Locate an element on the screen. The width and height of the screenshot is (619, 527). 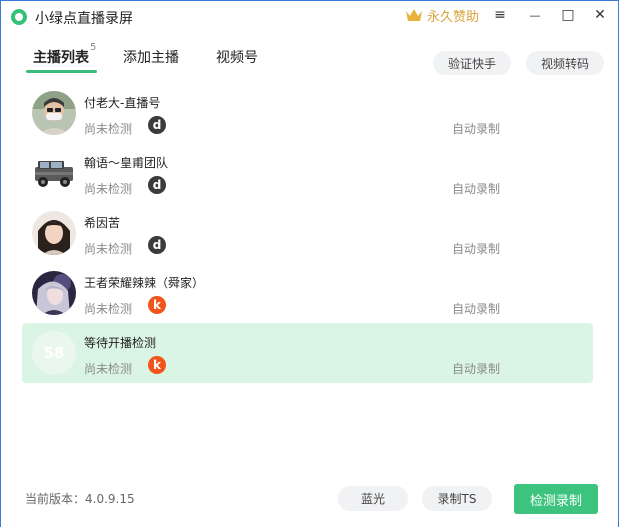
streamer-name: 付老大-直播号 is located at coordinates (122, 103).